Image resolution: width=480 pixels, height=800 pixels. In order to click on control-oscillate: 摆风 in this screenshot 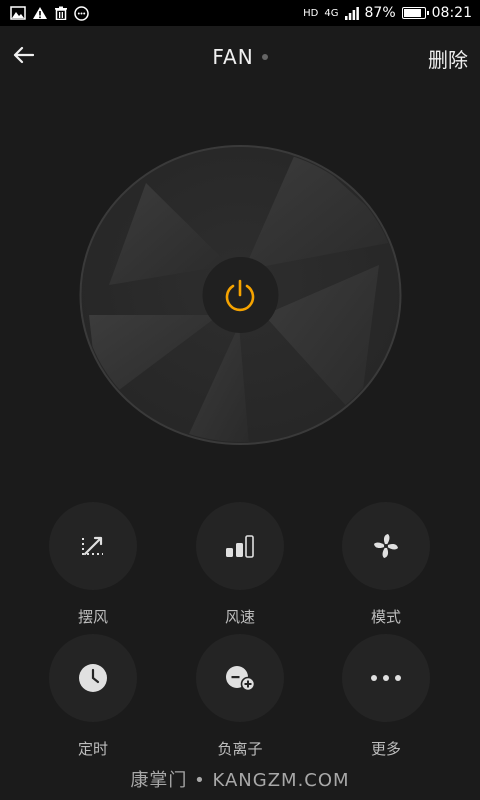, I will do `click(93, 572)`.